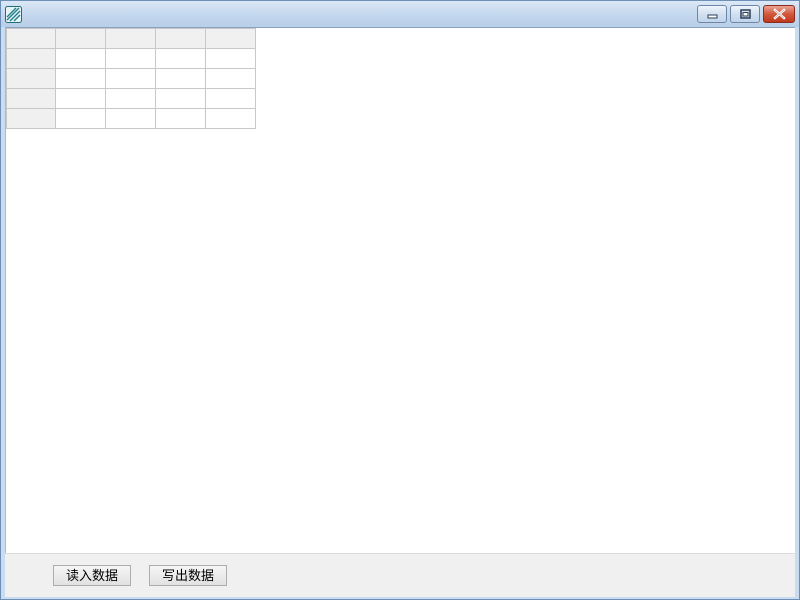  I want to click on close-button, so click(779, 14).